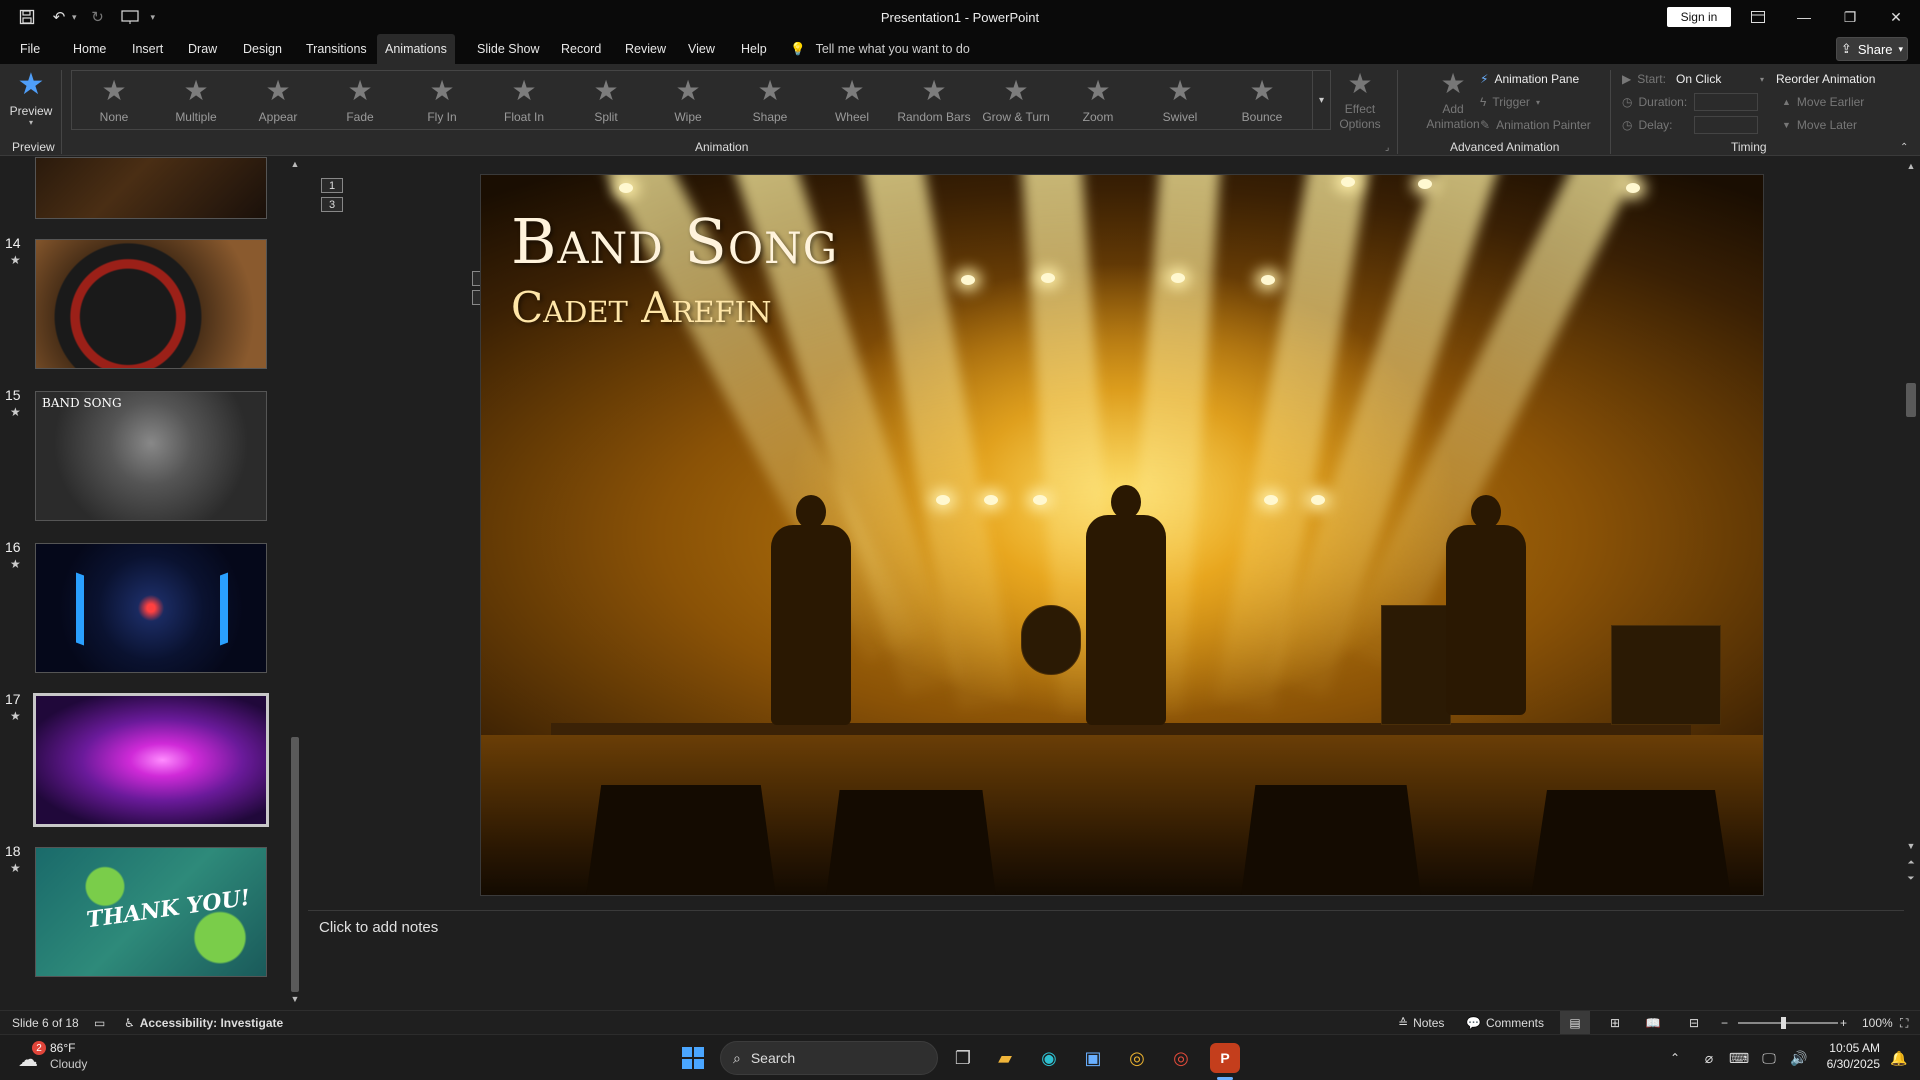 The height and width of the screenshot is (1080, 1920). I want to click on normal-view-icon: ▤, so click(1575, 1023).